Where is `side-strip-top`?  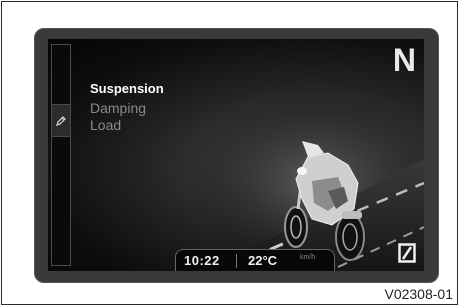 side-strip-top is located at coordinates (61, 75).